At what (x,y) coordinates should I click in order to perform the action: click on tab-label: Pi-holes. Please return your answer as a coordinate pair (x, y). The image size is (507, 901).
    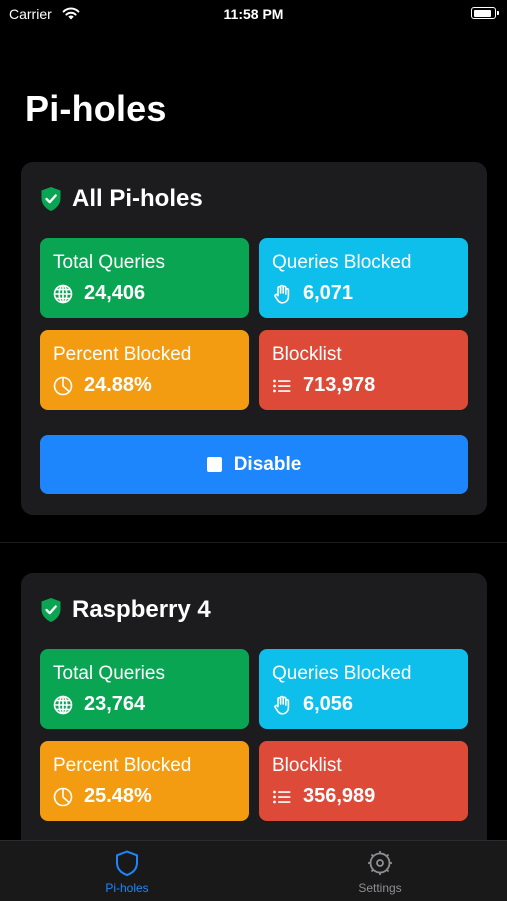
    Looking at the image, I should click on (127, 888).